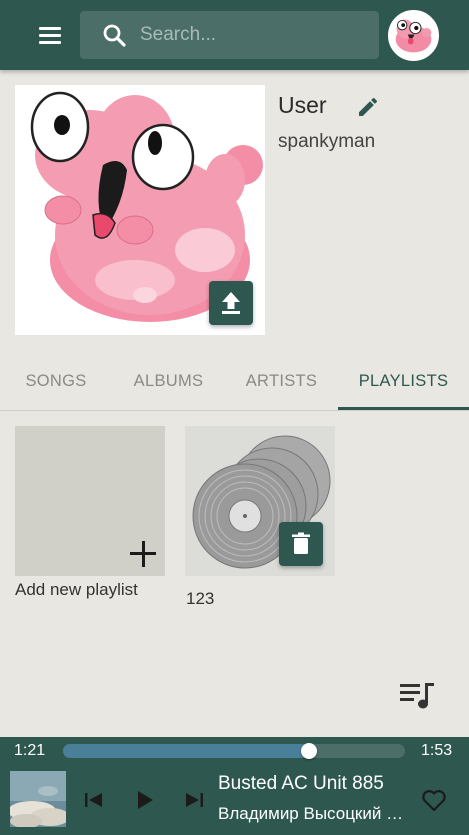 This screenshot has width=469, height=835. What do you see at coordinates (418, 696) in the screenshot?
I see `queue-music-icon` at bounding box center [418, 696].